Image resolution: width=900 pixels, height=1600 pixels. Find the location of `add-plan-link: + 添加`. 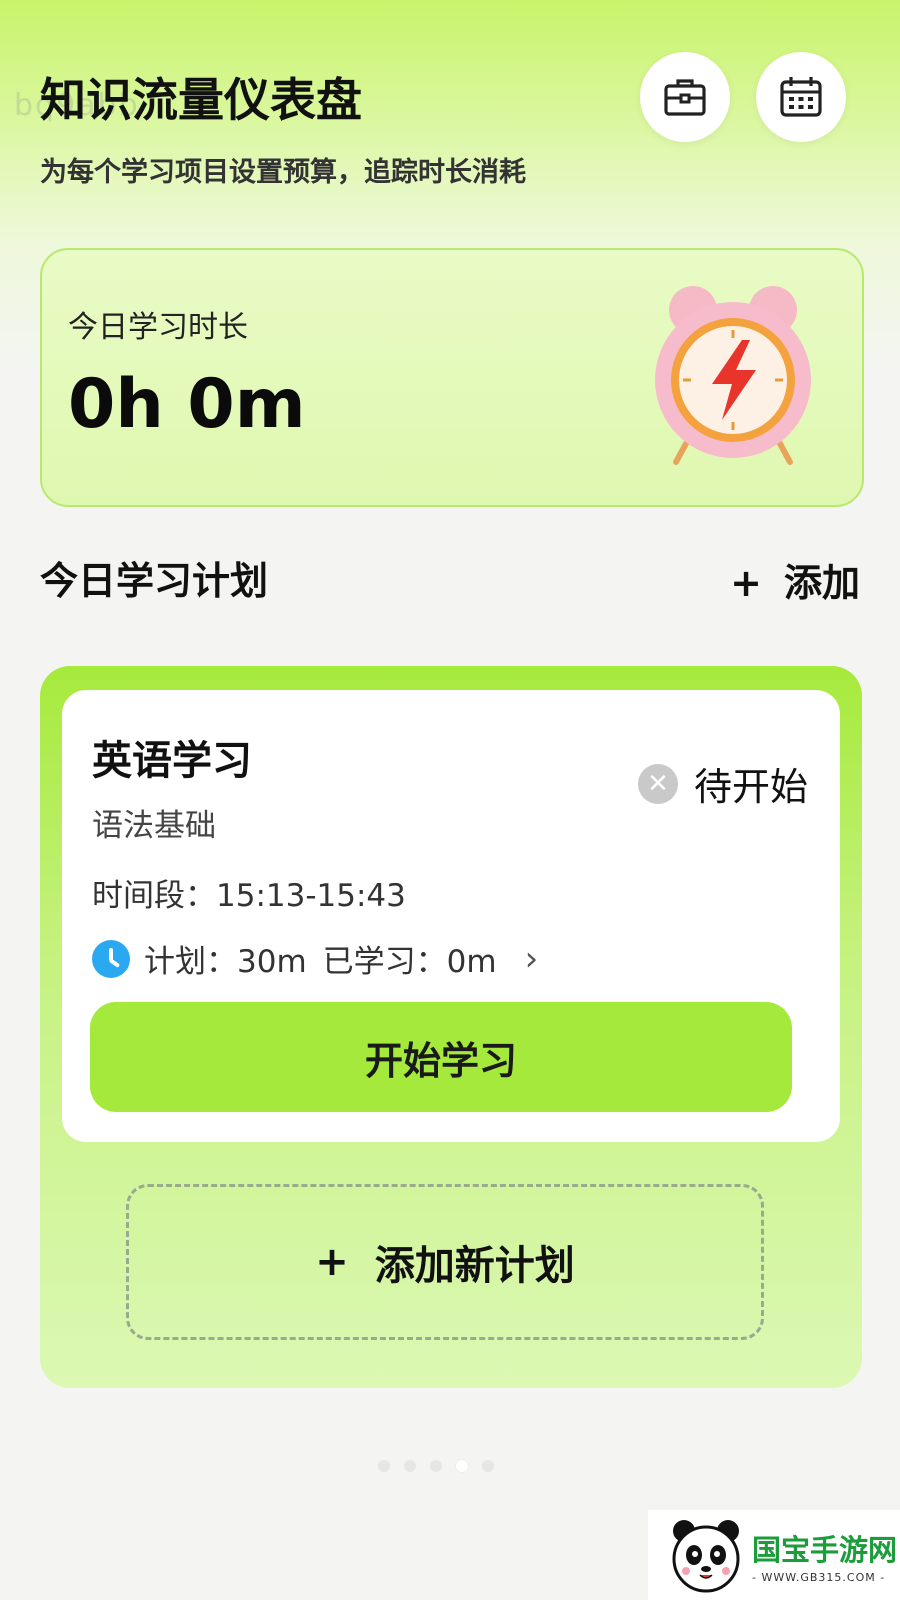

add-plan-link: + 添加 is located at coordinates (795, 579).